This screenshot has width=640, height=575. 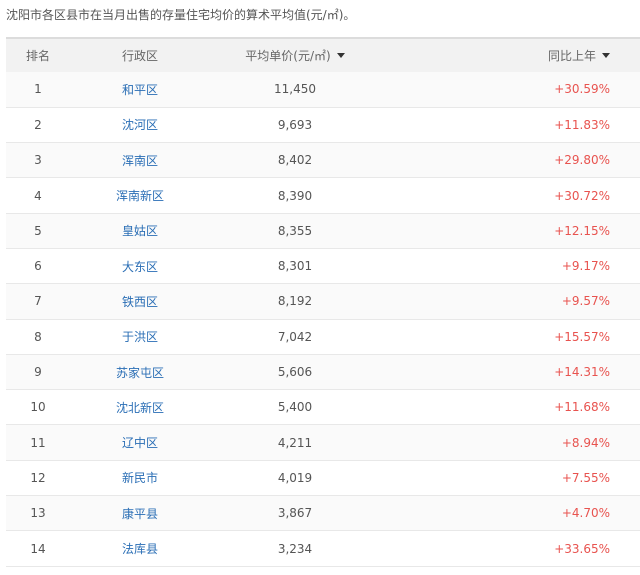 What do you see at coordinates (582, 336) in the screenshot?
I see `change-cell: +15.57%` at bounding box center [582, 336].